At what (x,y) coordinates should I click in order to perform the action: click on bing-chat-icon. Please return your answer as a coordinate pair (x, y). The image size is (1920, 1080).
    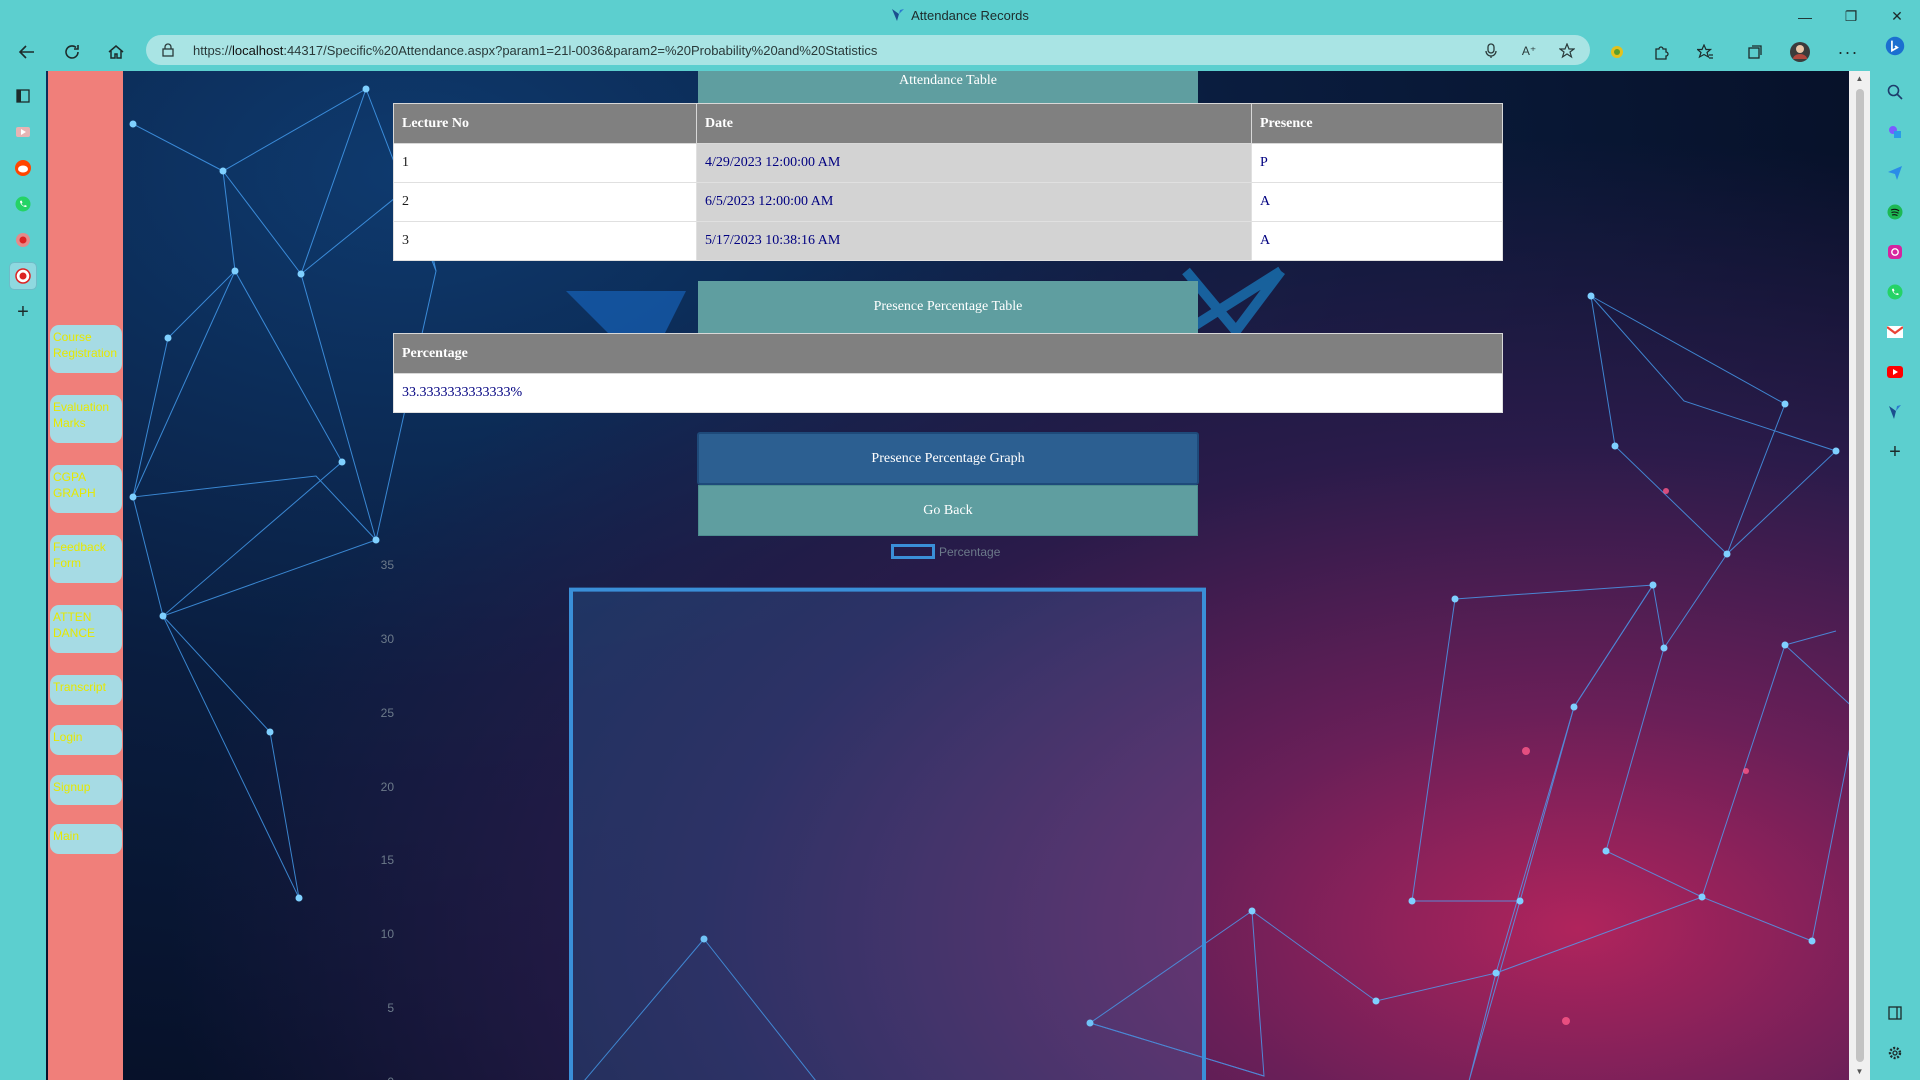
    Looking at the image, I should click on (1895, 46).